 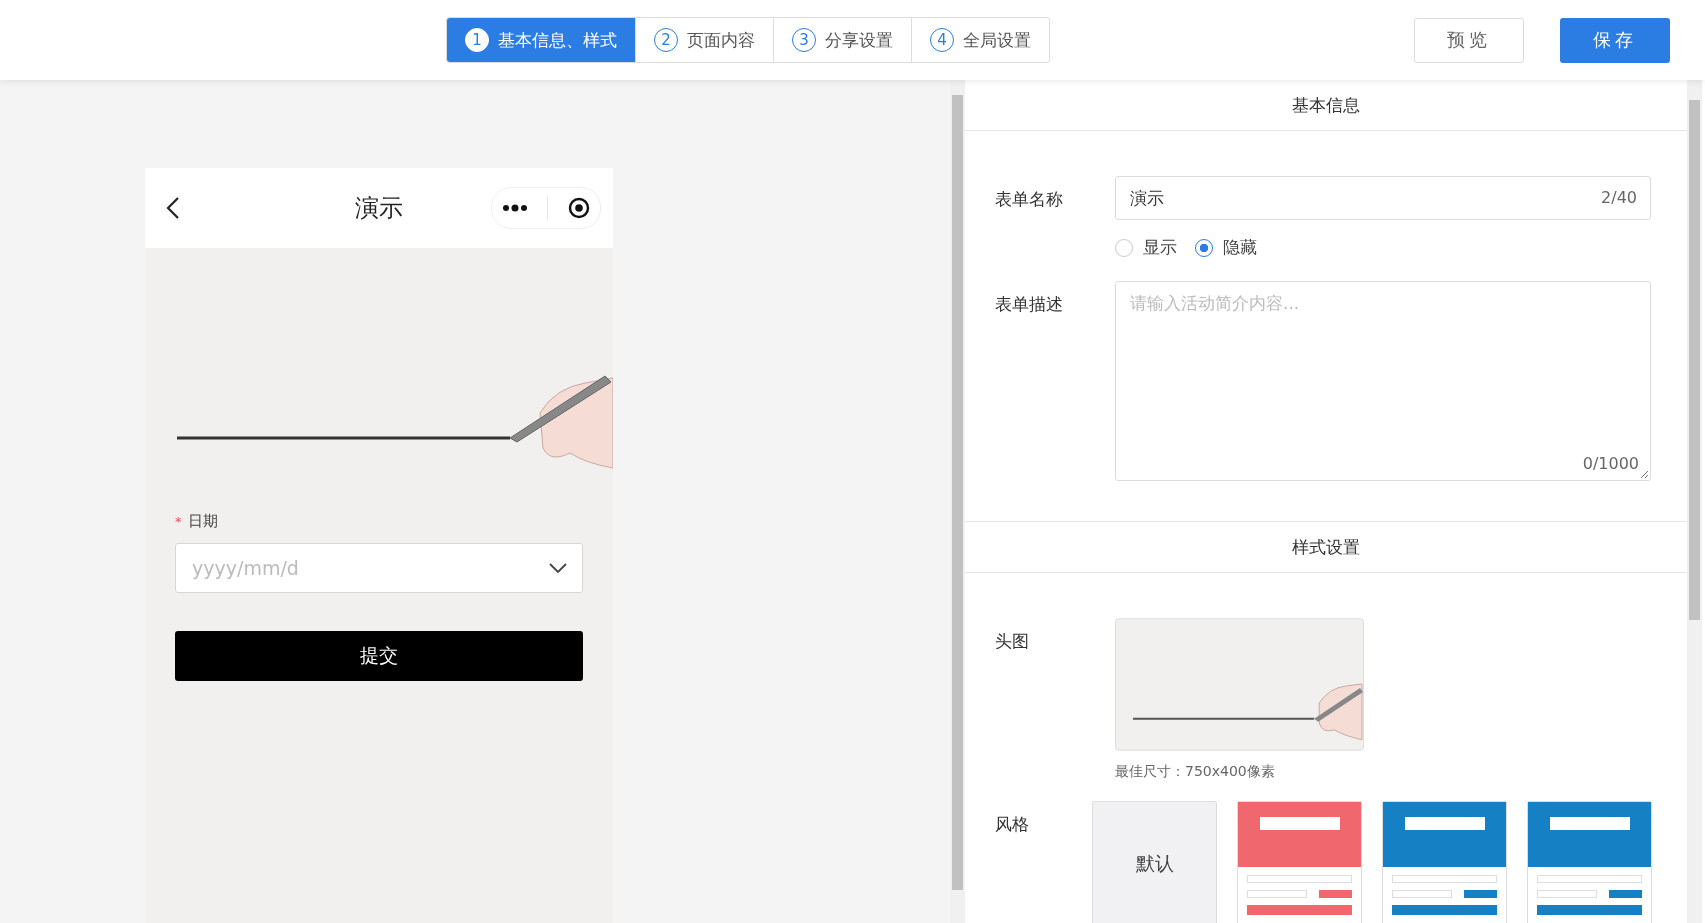 I want to click on radio-button, so click(x=1204, y=247).